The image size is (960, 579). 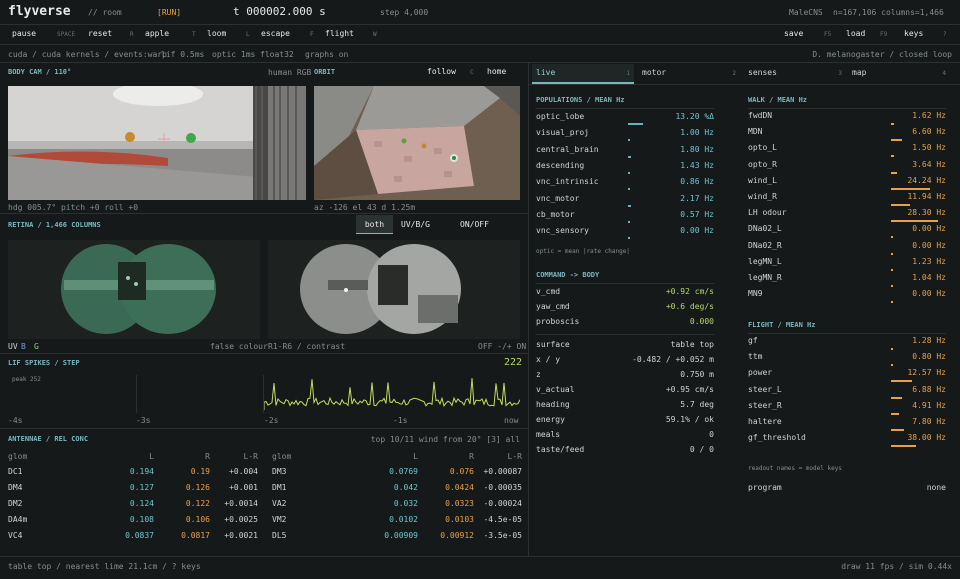 What do you see at coordinates (929, 148) in the screenshot?
I see `row-value: 1.50 Hz` at bounding box center [929, 148].